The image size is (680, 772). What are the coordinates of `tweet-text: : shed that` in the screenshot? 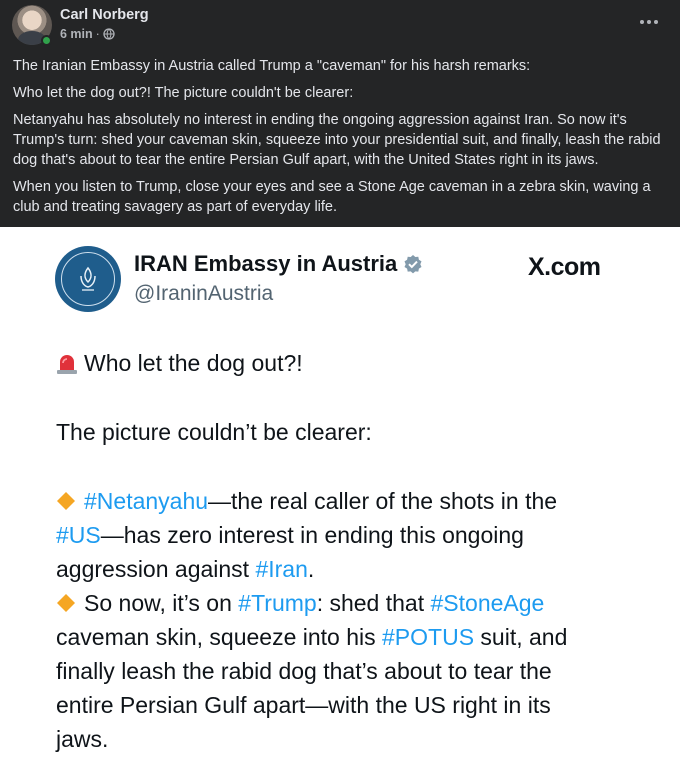 It's located at (373, 603).